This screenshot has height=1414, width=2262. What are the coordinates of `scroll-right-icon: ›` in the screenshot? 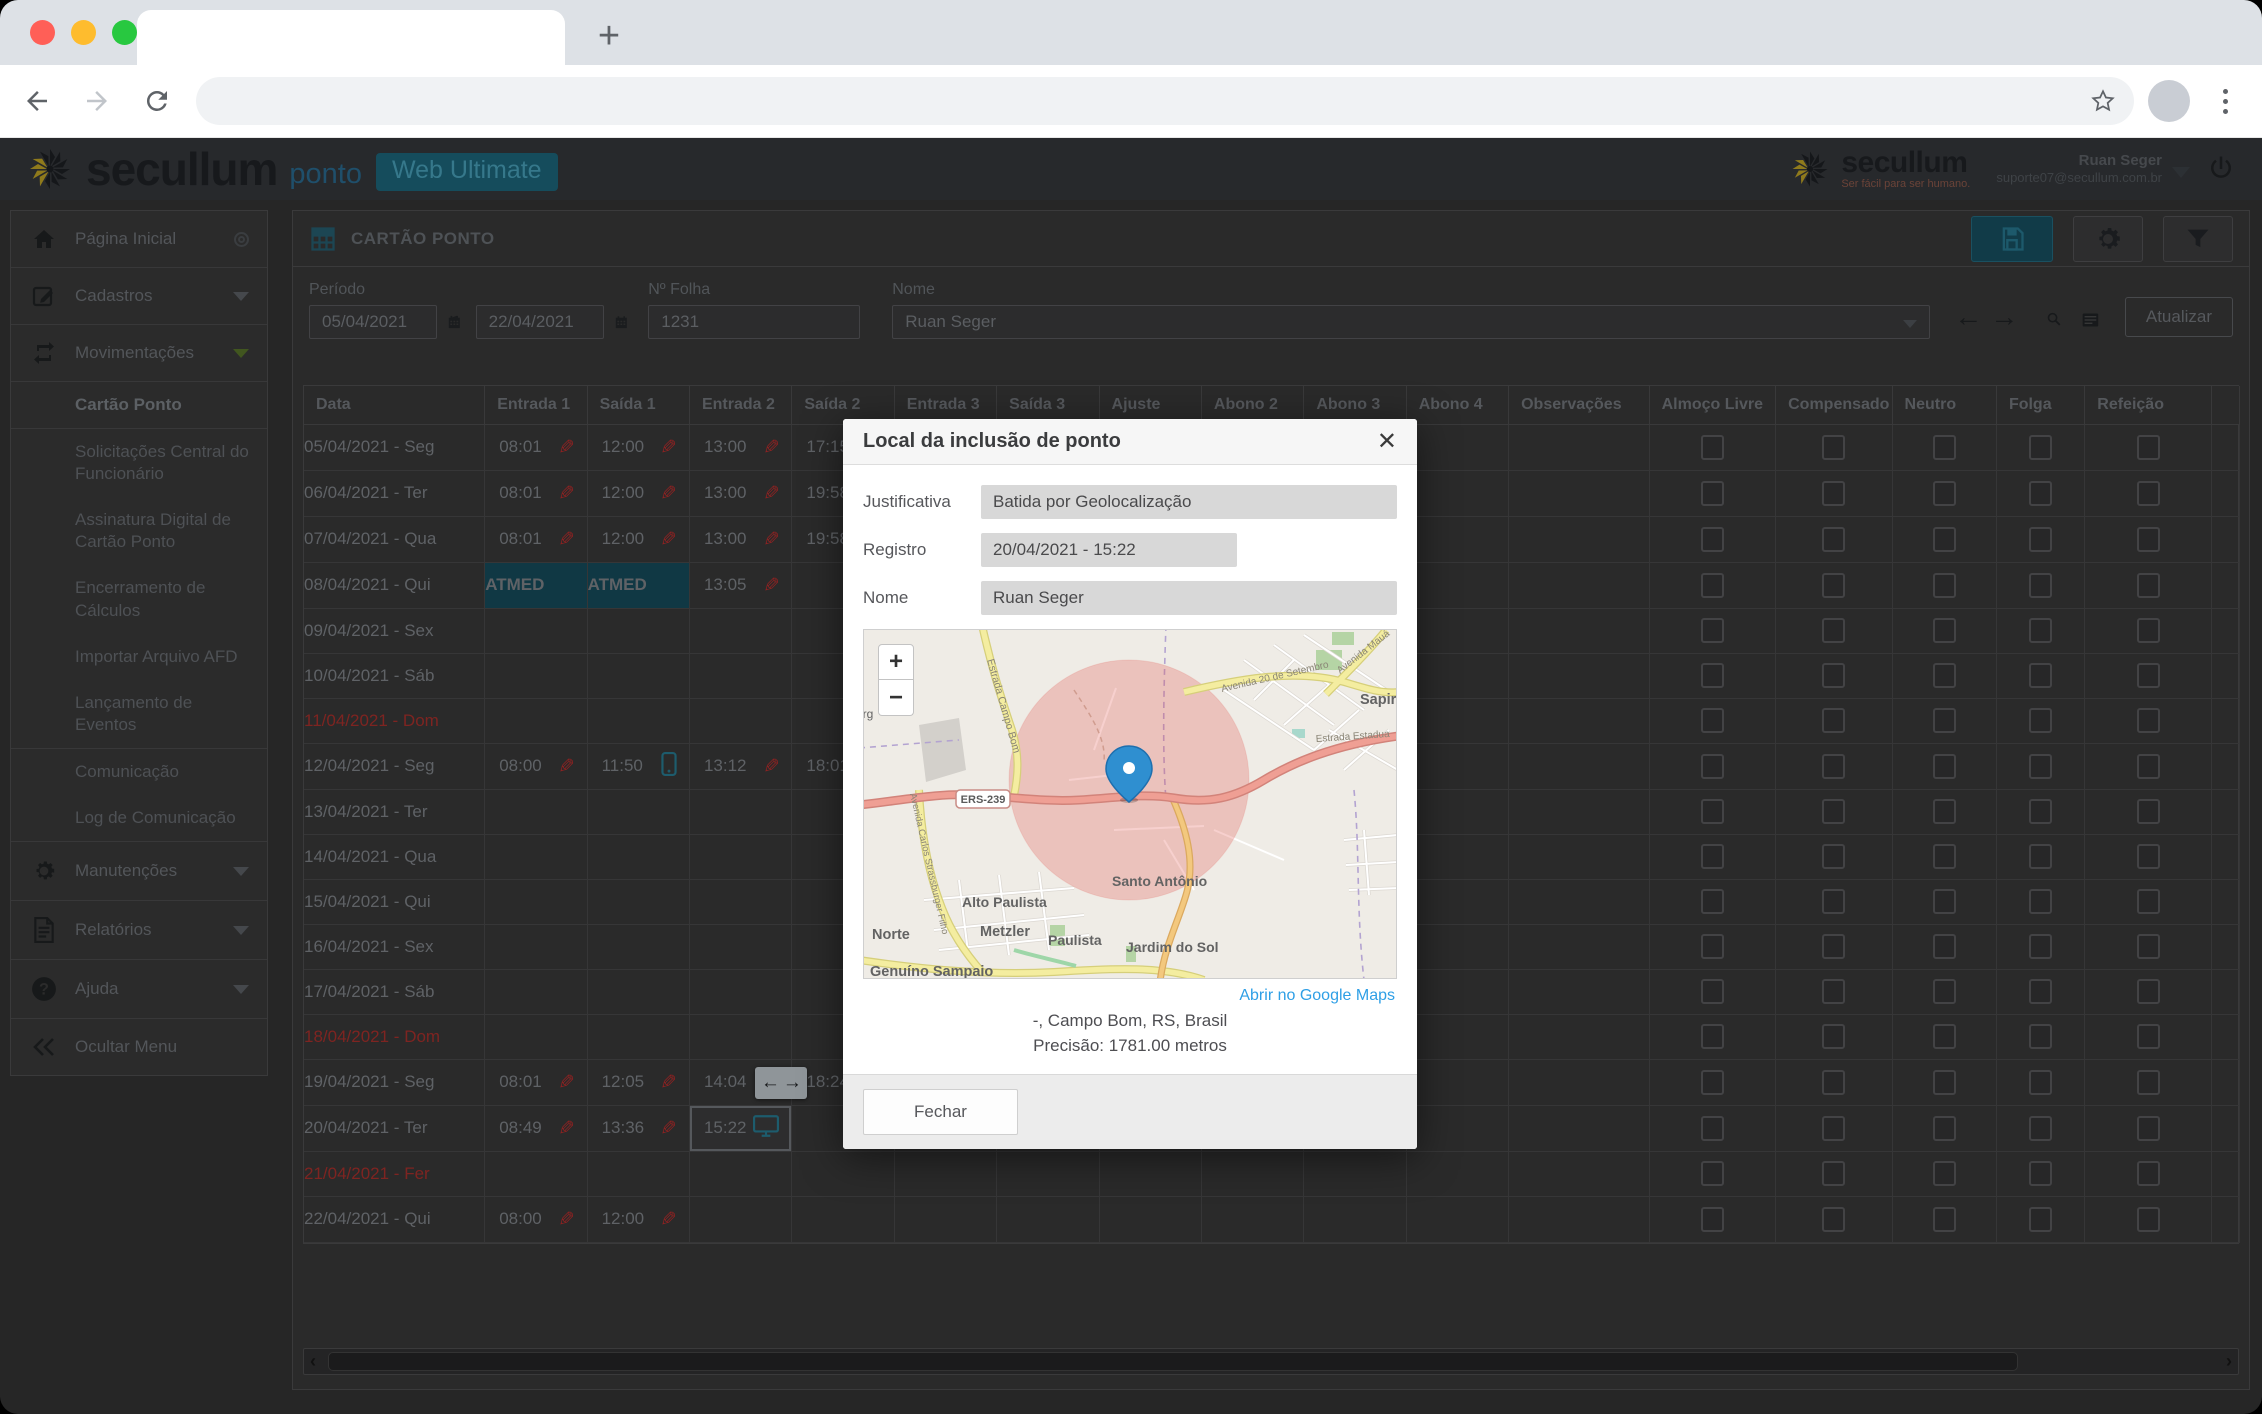 It's located at (2229, 1361).